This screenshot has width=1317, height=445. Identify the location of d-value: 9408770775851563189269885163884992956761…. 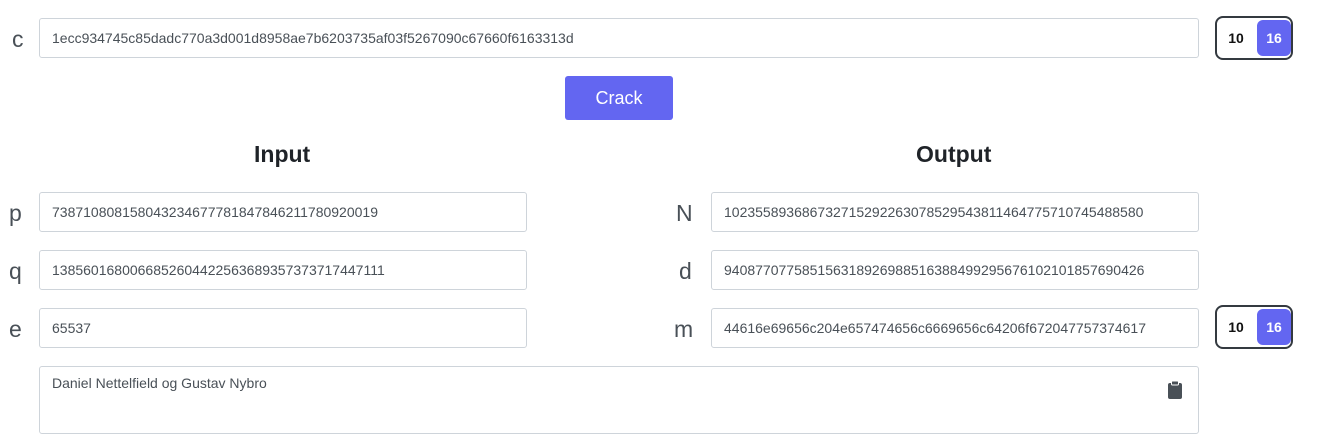
(934, 270).